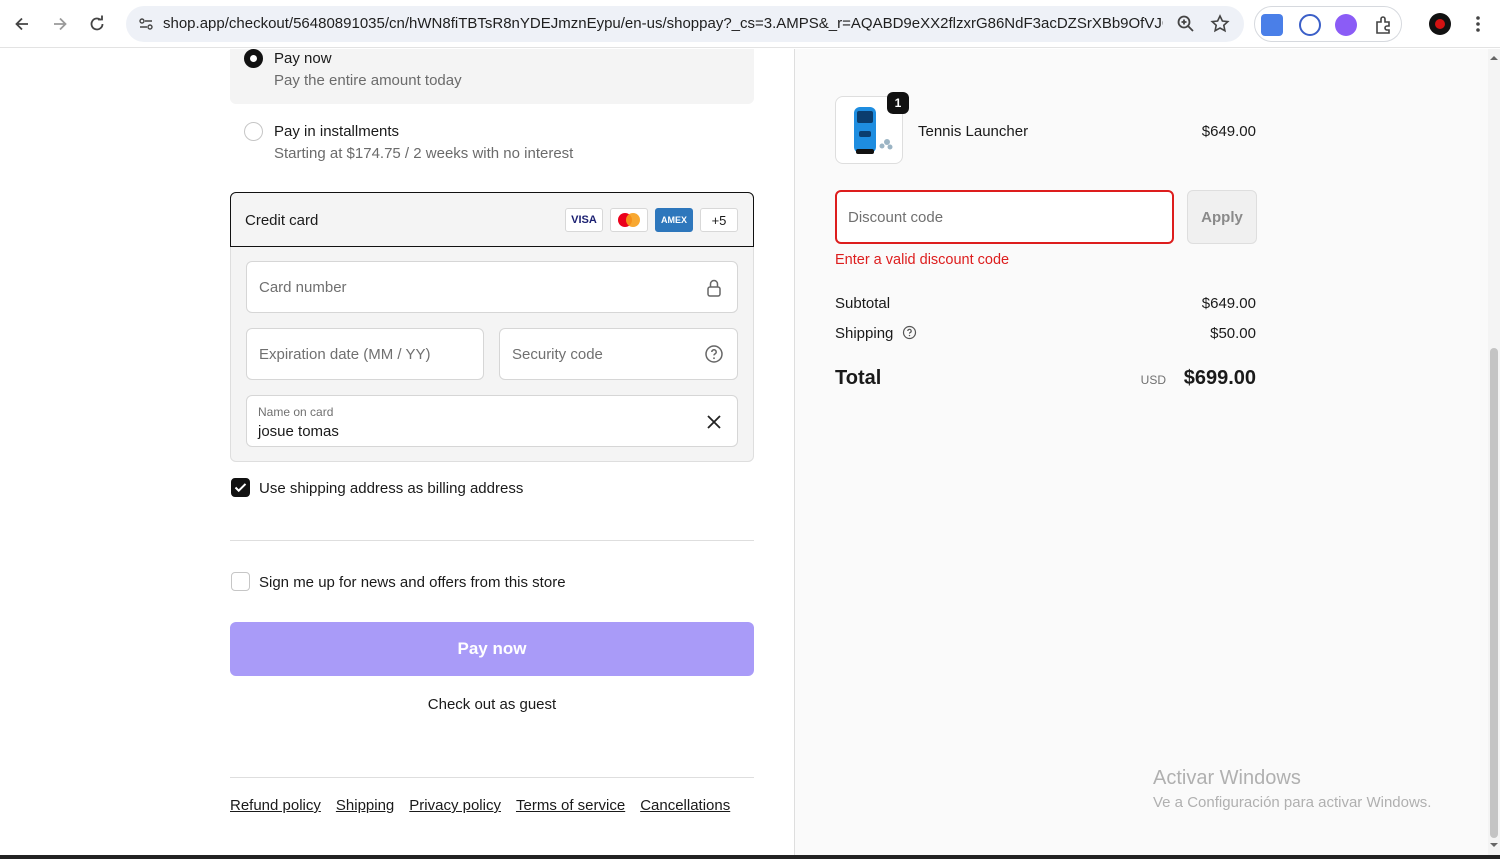 The image size is (1500, 859). Describe the element at coordinates (1227, 778) in the screenshot. I see `watermark-title: Activar Windows` at that location.